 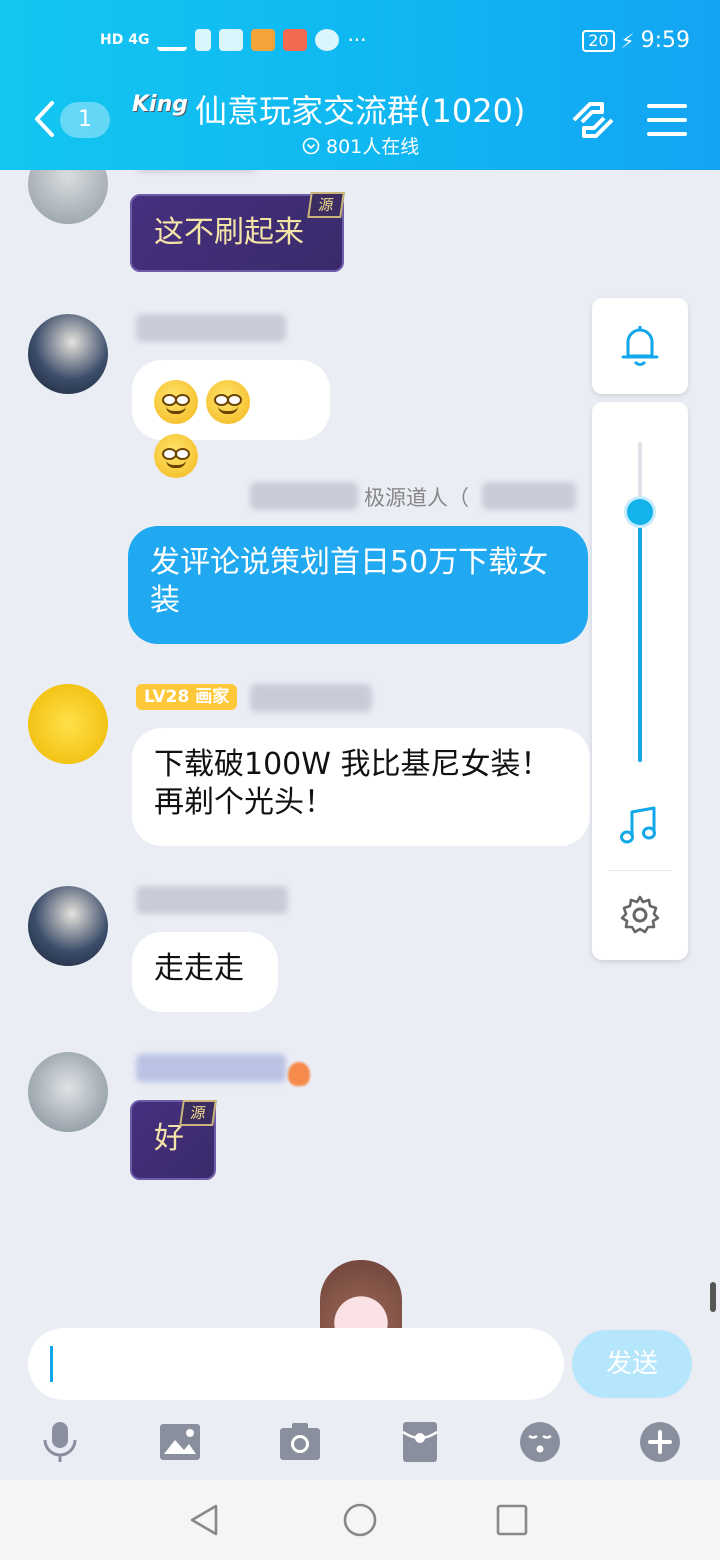 What do you see at coordinates (311, 145) in the screenshot?
I see `chevron-down-icon` at bounding box center [311, 145].